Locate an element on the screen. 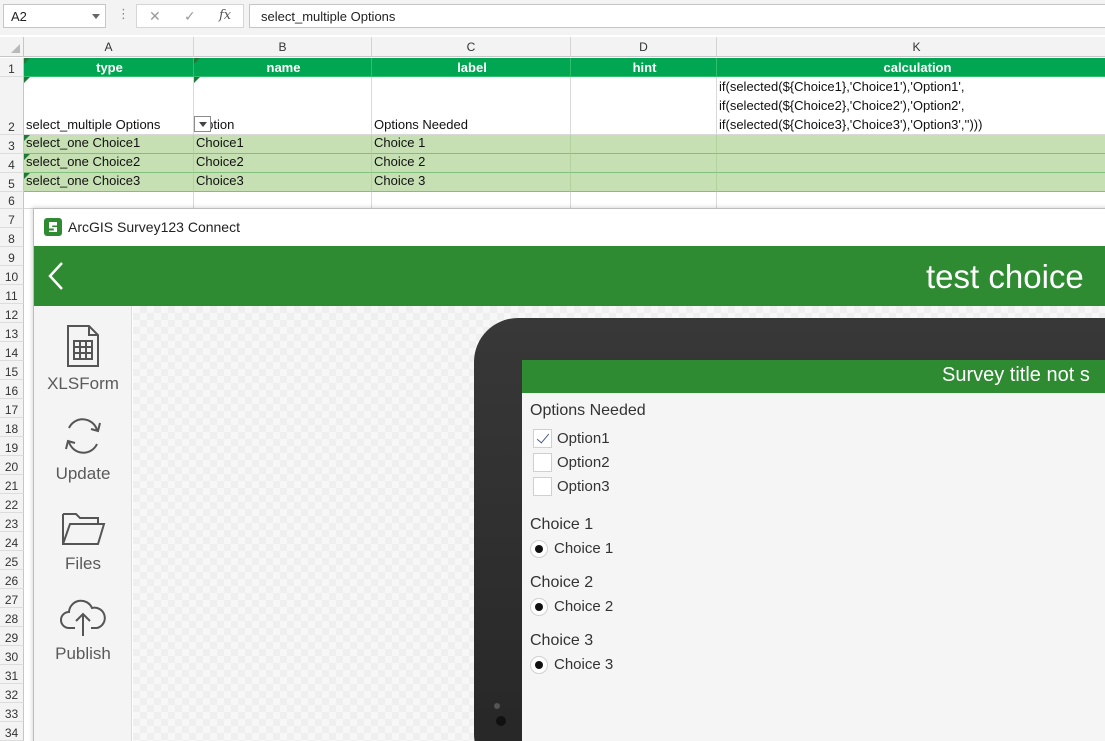  cell-k6 is located at coordinates (911, 200).